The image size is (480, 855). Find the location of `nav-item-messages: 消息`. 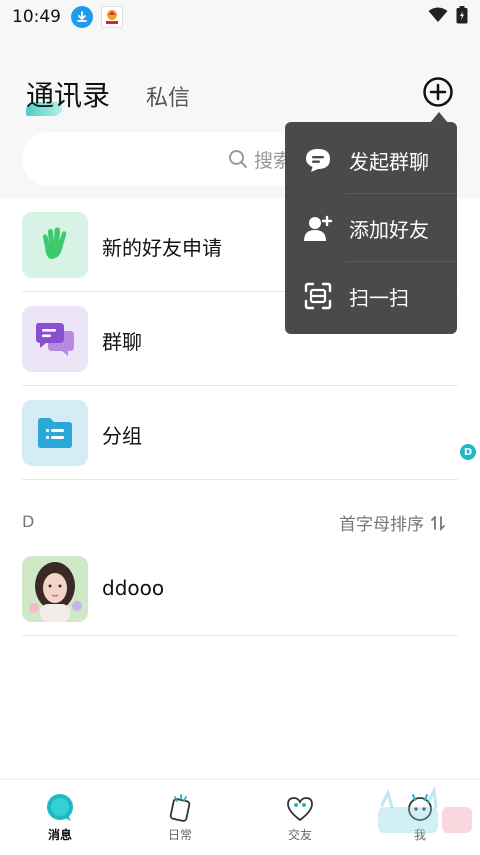

nav-item-messages: 消息 is located at coordinates (60, 817).